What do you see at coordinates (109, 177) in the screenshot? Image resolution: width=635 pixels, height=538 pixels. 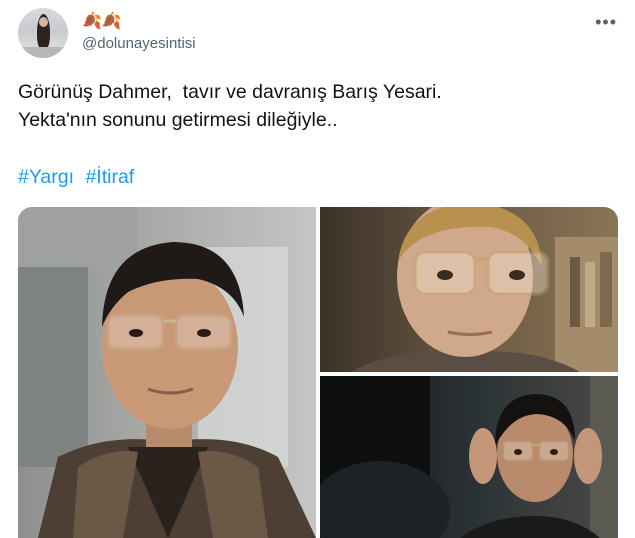 I see `hashtag-link-itiraf: #İtiraf` at bounding box center [109, 177].